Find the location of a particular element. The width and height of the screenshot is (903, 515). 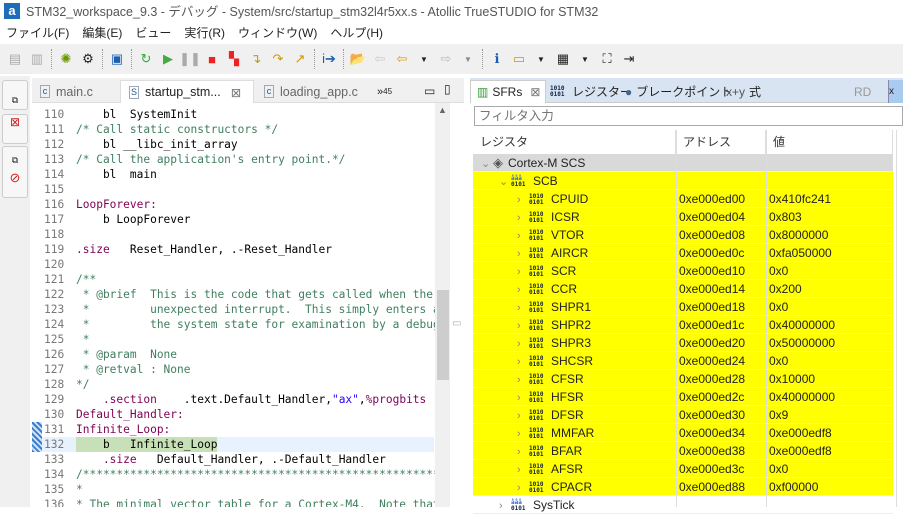

sash-handle: ▭ is located at coordinates (456, 323).